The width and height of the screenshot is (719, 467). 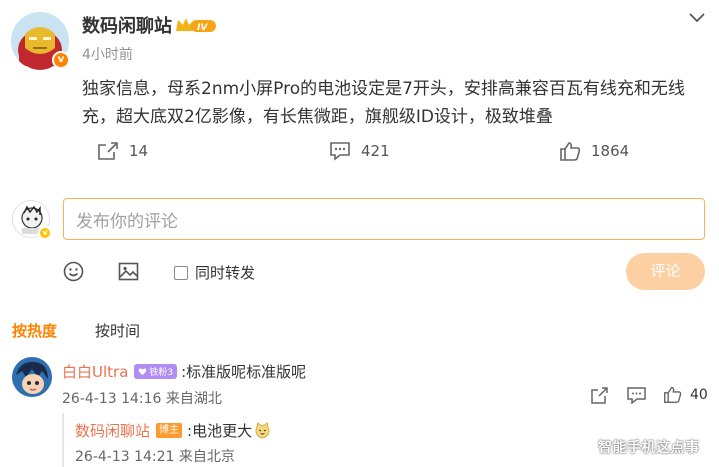 I want to click on host-badge: 博主, so click(x=169, y=430).